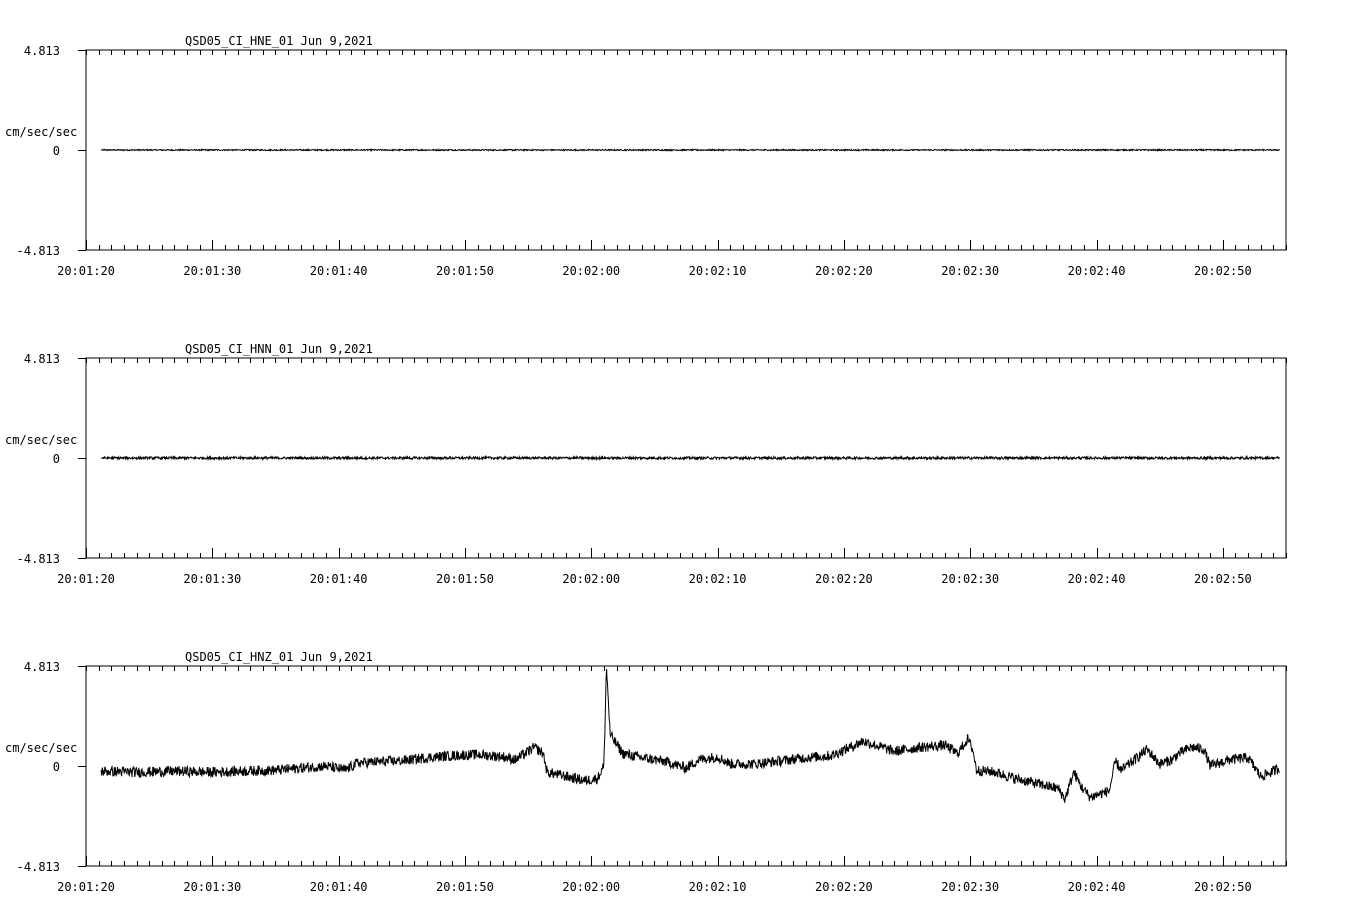 The width and height of the screenshot is (1358, 924). Describe the element at coordinates (279, 349) in the screenshot. I see `panel-title: QSD05_CI_HNN_01 Jun 9,2021` at that location.